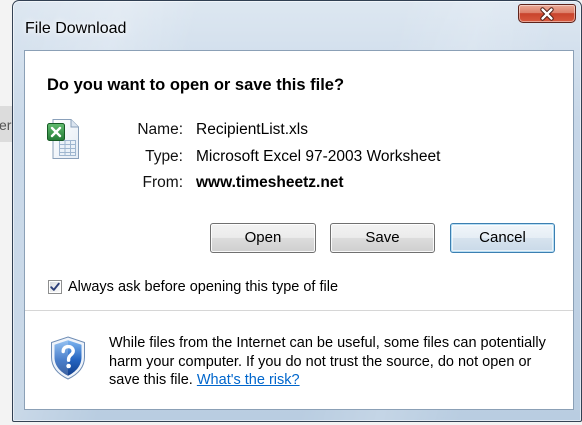  What do you see at coordinates (151, 380) in the screenshot?
I see `warning-line: save this file.` at bounding box center [151, 380].